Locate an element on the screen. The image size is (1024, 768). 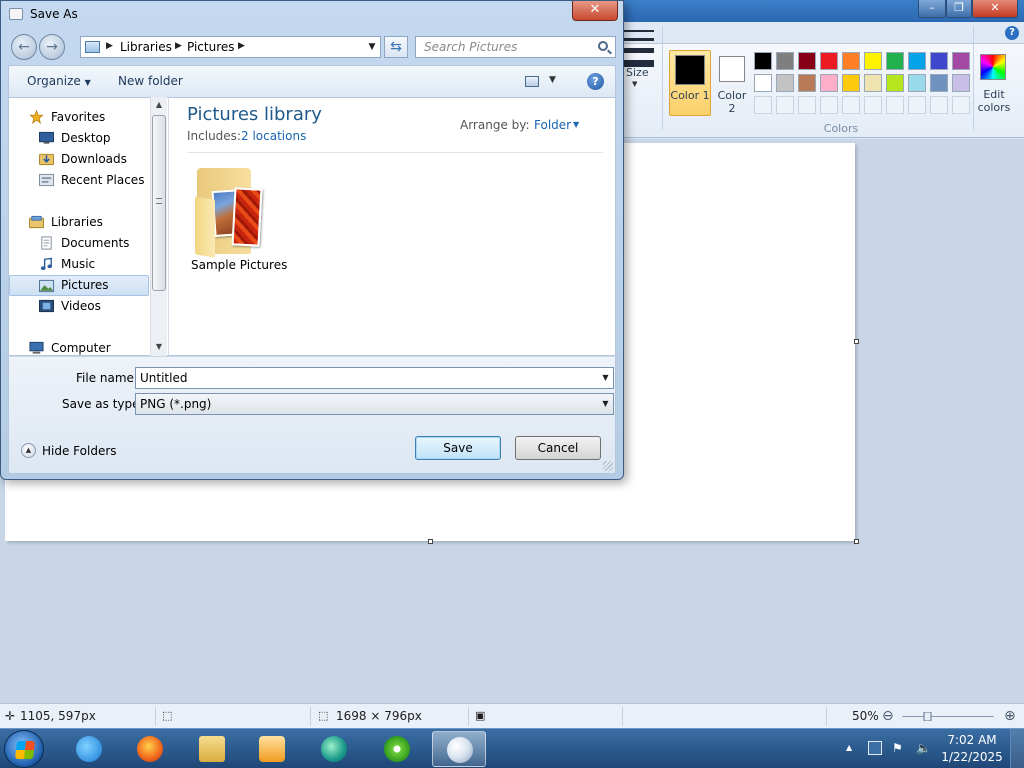
breadcrumb-pictures: Pictures is located at coordinates (211, 47).